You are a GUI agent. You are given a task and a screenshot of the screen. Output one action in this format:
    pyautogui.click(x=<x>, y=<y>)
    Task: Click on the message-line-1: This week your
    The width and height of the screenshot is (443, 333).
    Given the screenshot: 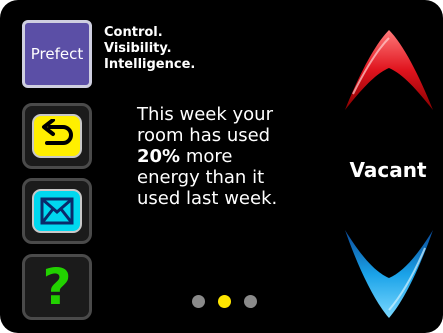 What is the action you would take?
    pyautogui.click(x=205, y=114)
    